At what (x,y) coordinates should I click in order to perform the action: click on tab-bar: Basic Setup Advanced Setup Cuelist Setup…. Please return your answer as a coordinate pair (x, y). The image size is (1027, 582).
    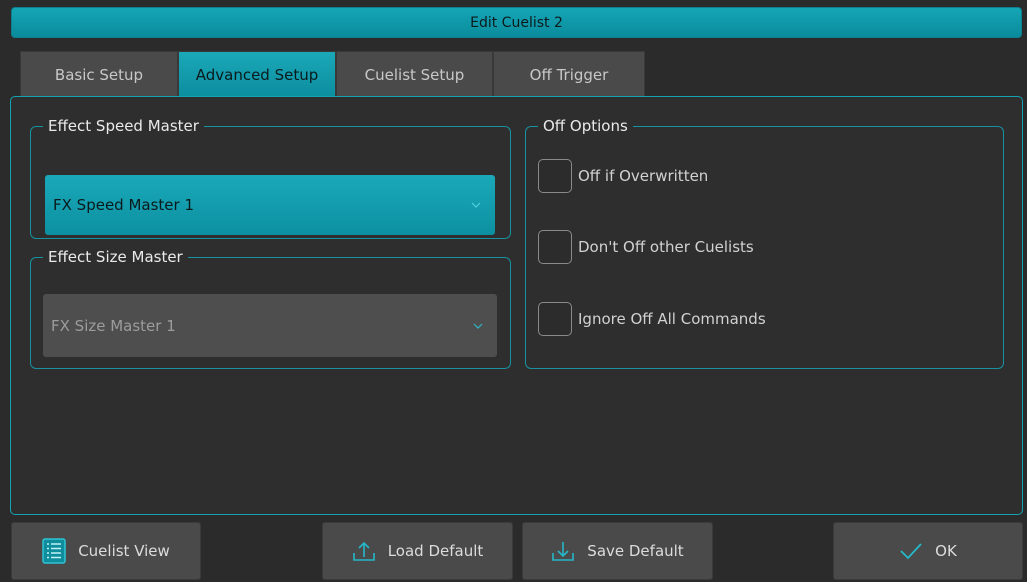
    Looking at the image, I should click on (332, 74).